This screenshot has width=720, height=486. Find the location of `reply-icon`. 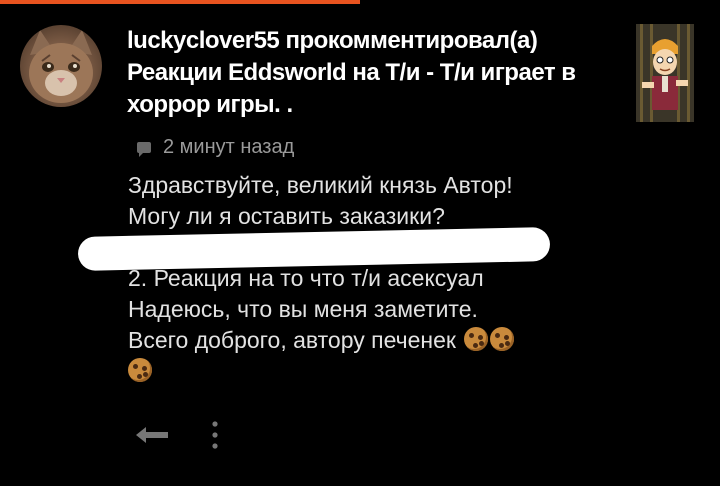

reply-icon is located at coordinates (152, 435).